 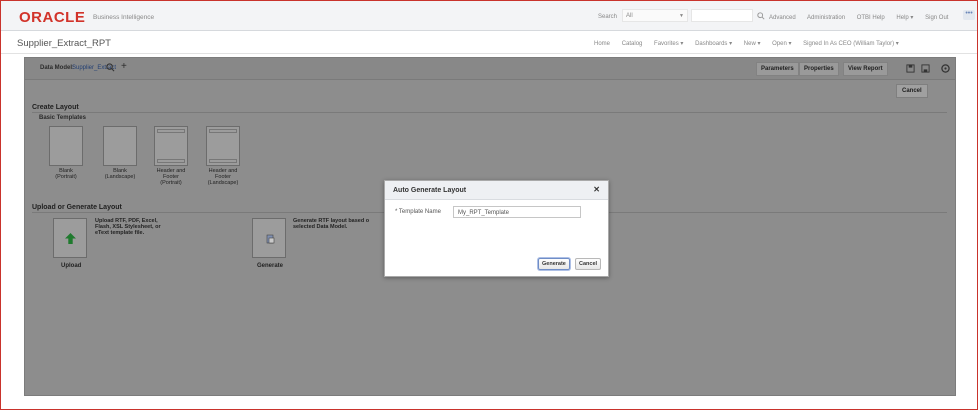 What do you see at coordinates (270, 266) in the screenshot?
I see `generate-label: Generate` at bounding box center [270, 266].